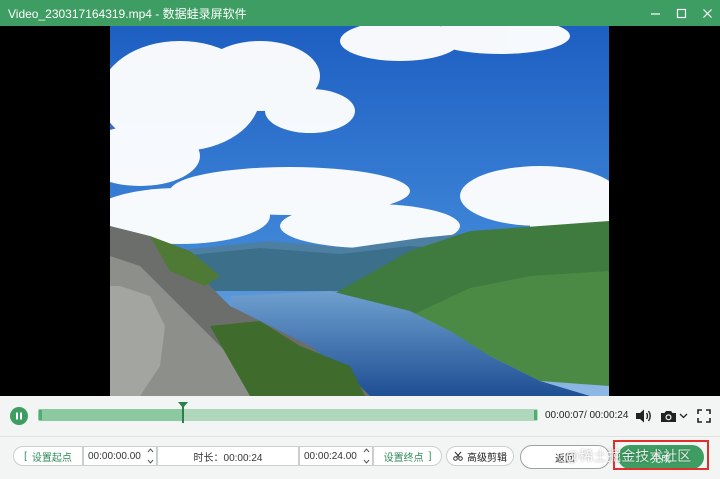  Describe the element at coordinates (366, 456) in the screenshot. I see `end-time-stepper` at that location.